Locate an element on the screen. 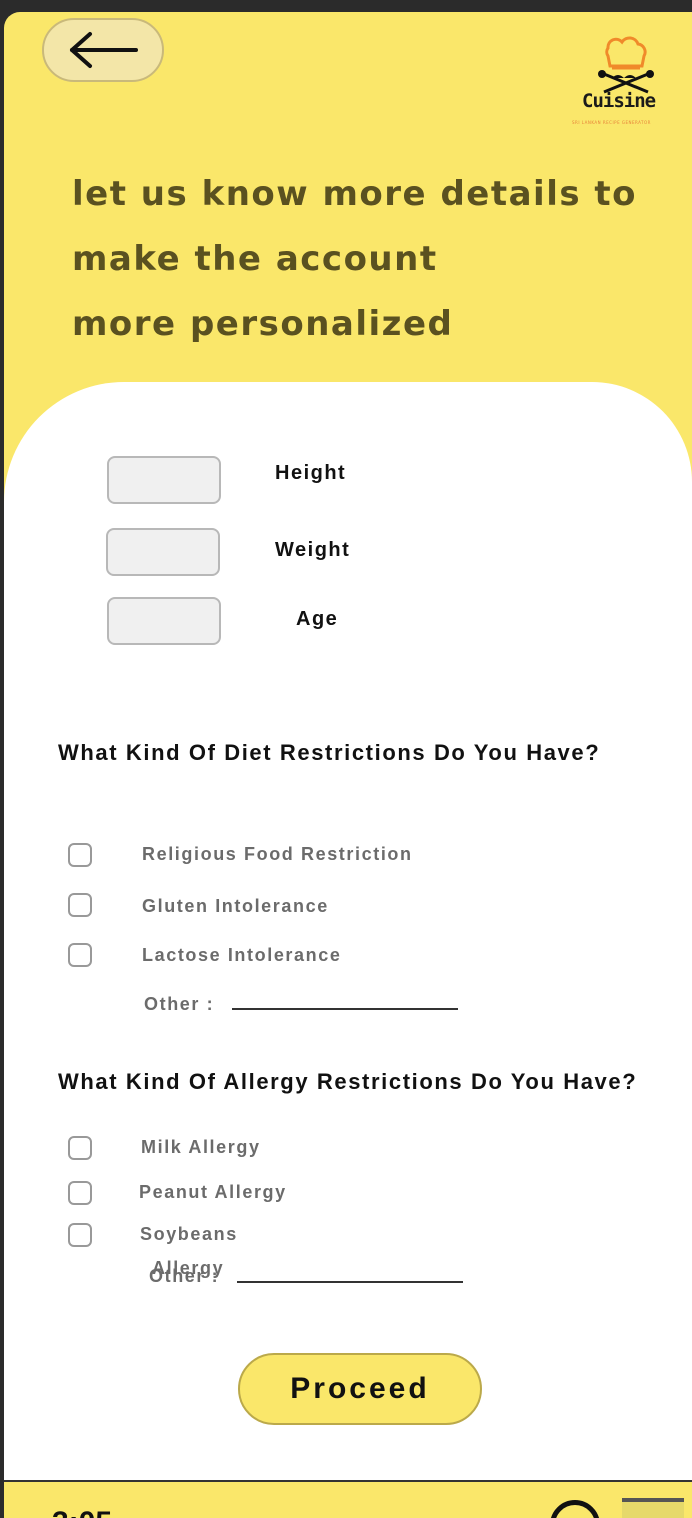 The height and width of the screenshot is (1518, 692). soybeans-allergy-checkbox is located at coordinates (80, 1235).